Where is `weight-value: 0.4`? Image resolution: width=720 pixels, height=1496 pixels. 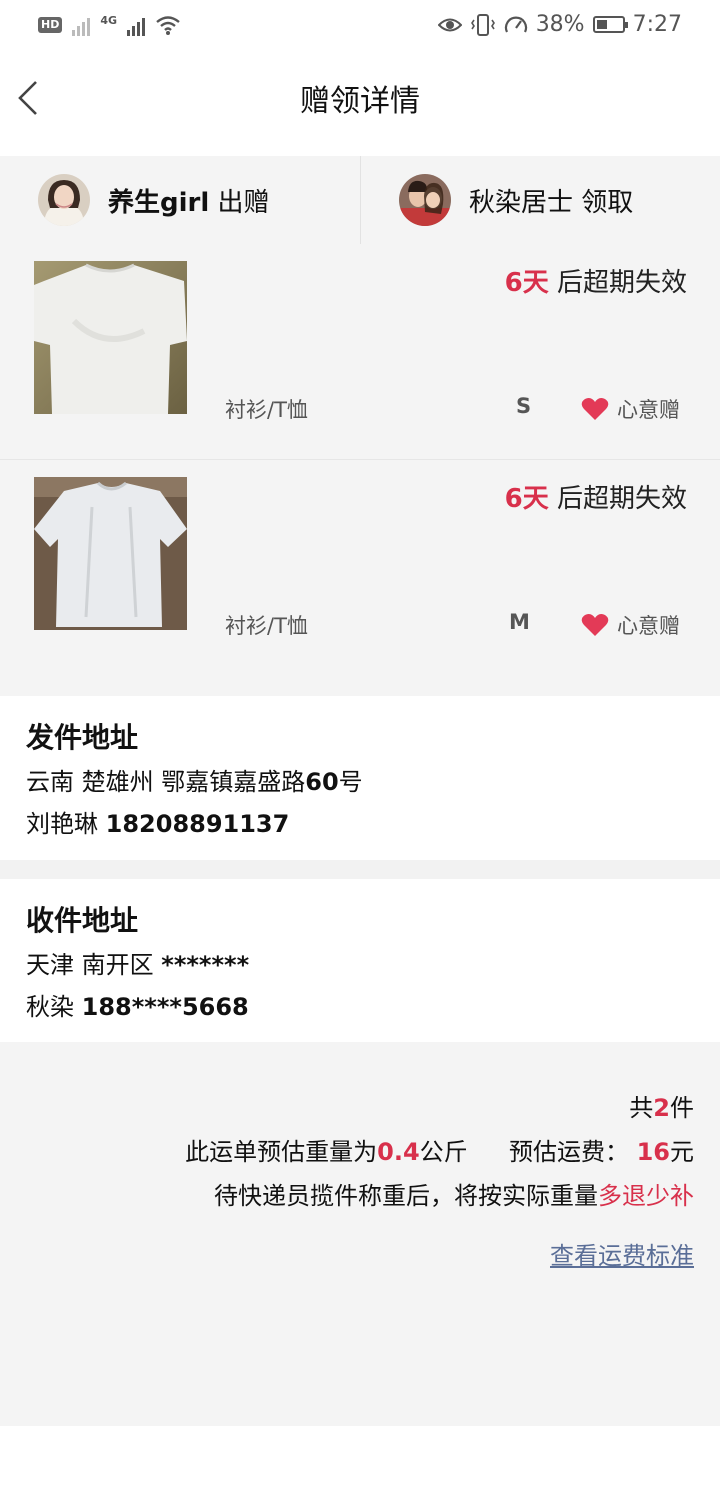 weight-value: 0.4 is located at coordinates (398, 1152).